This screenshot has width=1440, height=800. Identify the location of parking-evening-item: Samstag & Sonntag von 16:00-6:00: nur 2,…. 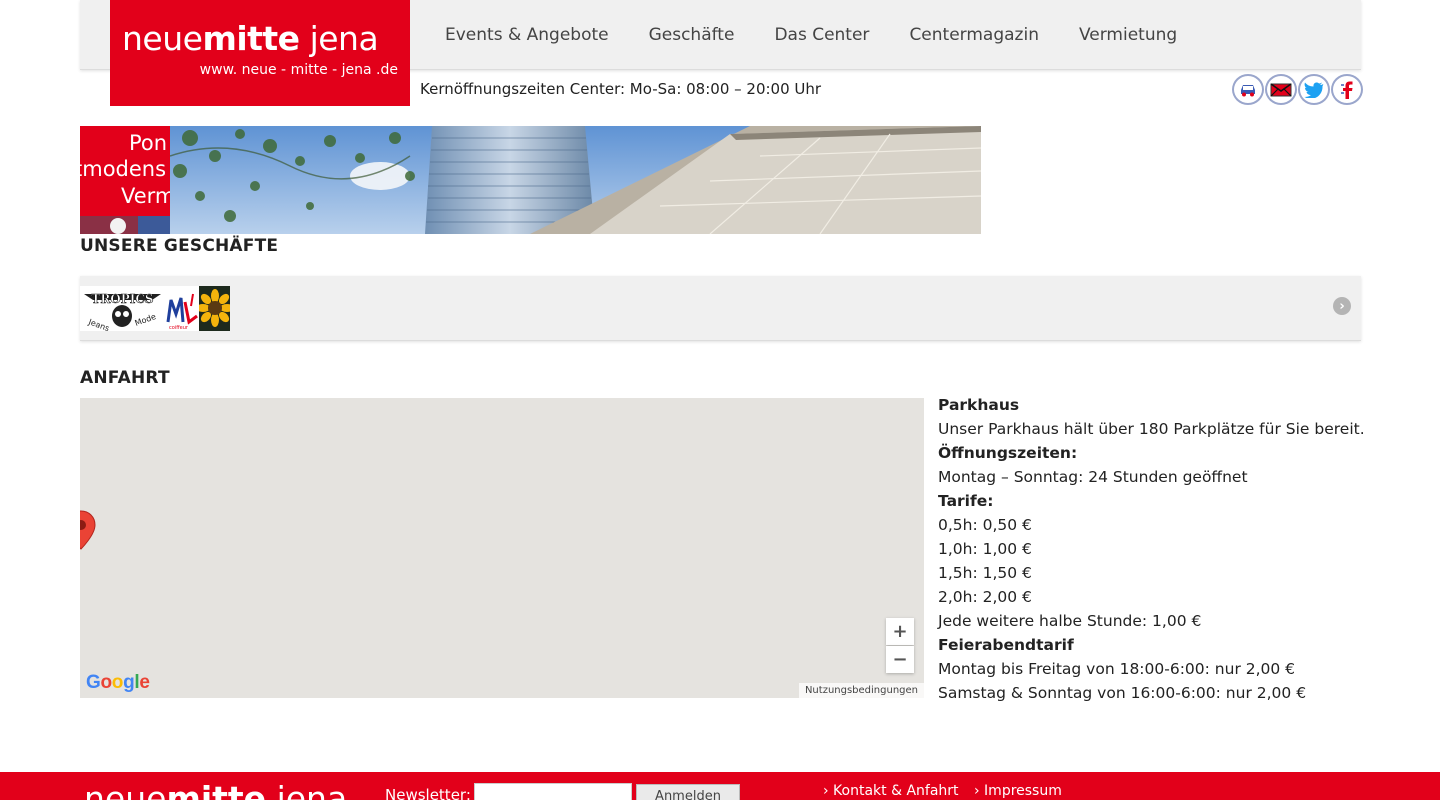
(1122, 693).